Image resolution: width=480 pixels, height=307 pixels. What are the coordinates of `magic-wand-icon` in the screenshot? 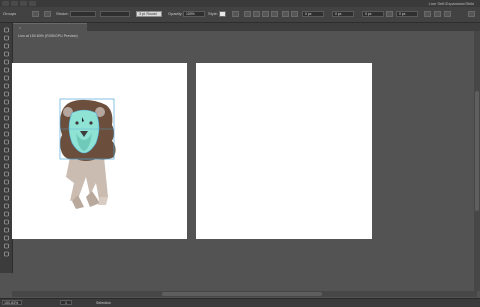 It's located at (6, 46).